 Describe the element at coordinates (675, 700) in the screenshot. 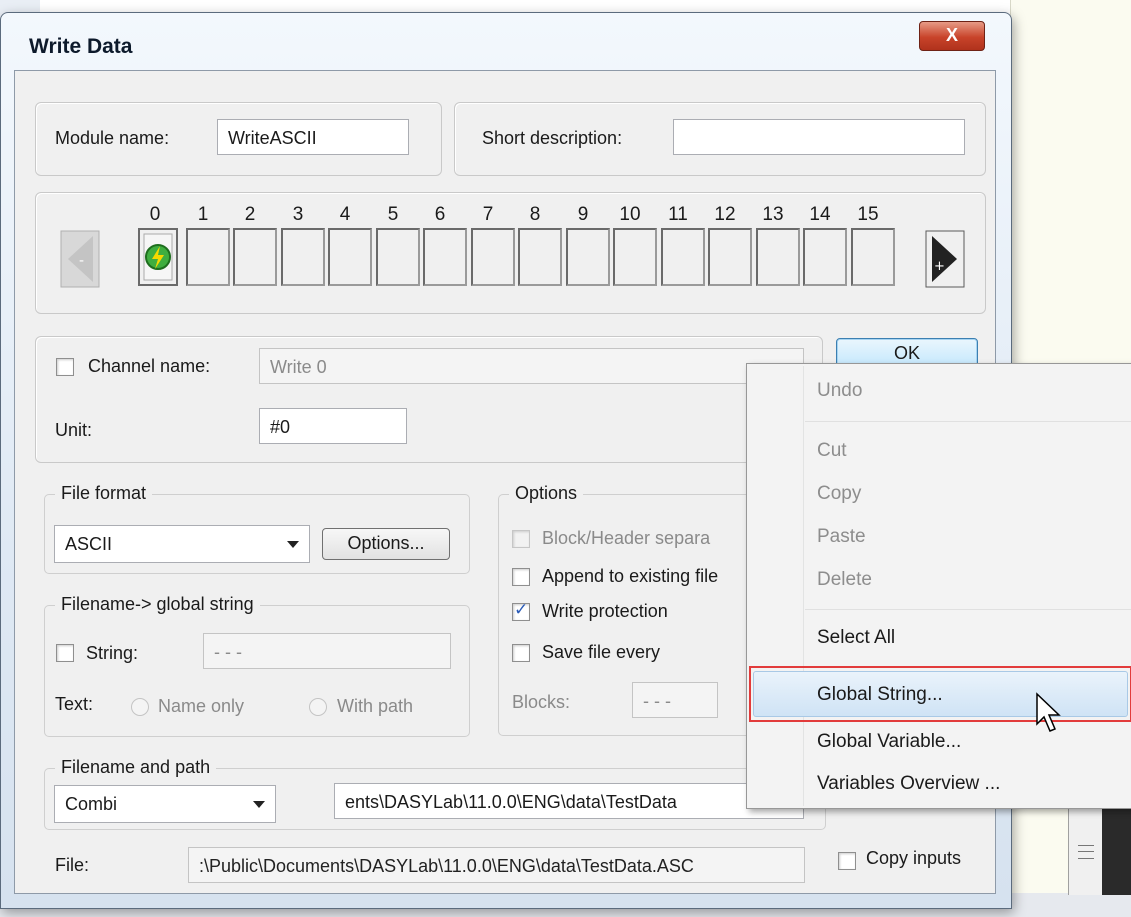

I see `blocks-input: - - -` at that location.